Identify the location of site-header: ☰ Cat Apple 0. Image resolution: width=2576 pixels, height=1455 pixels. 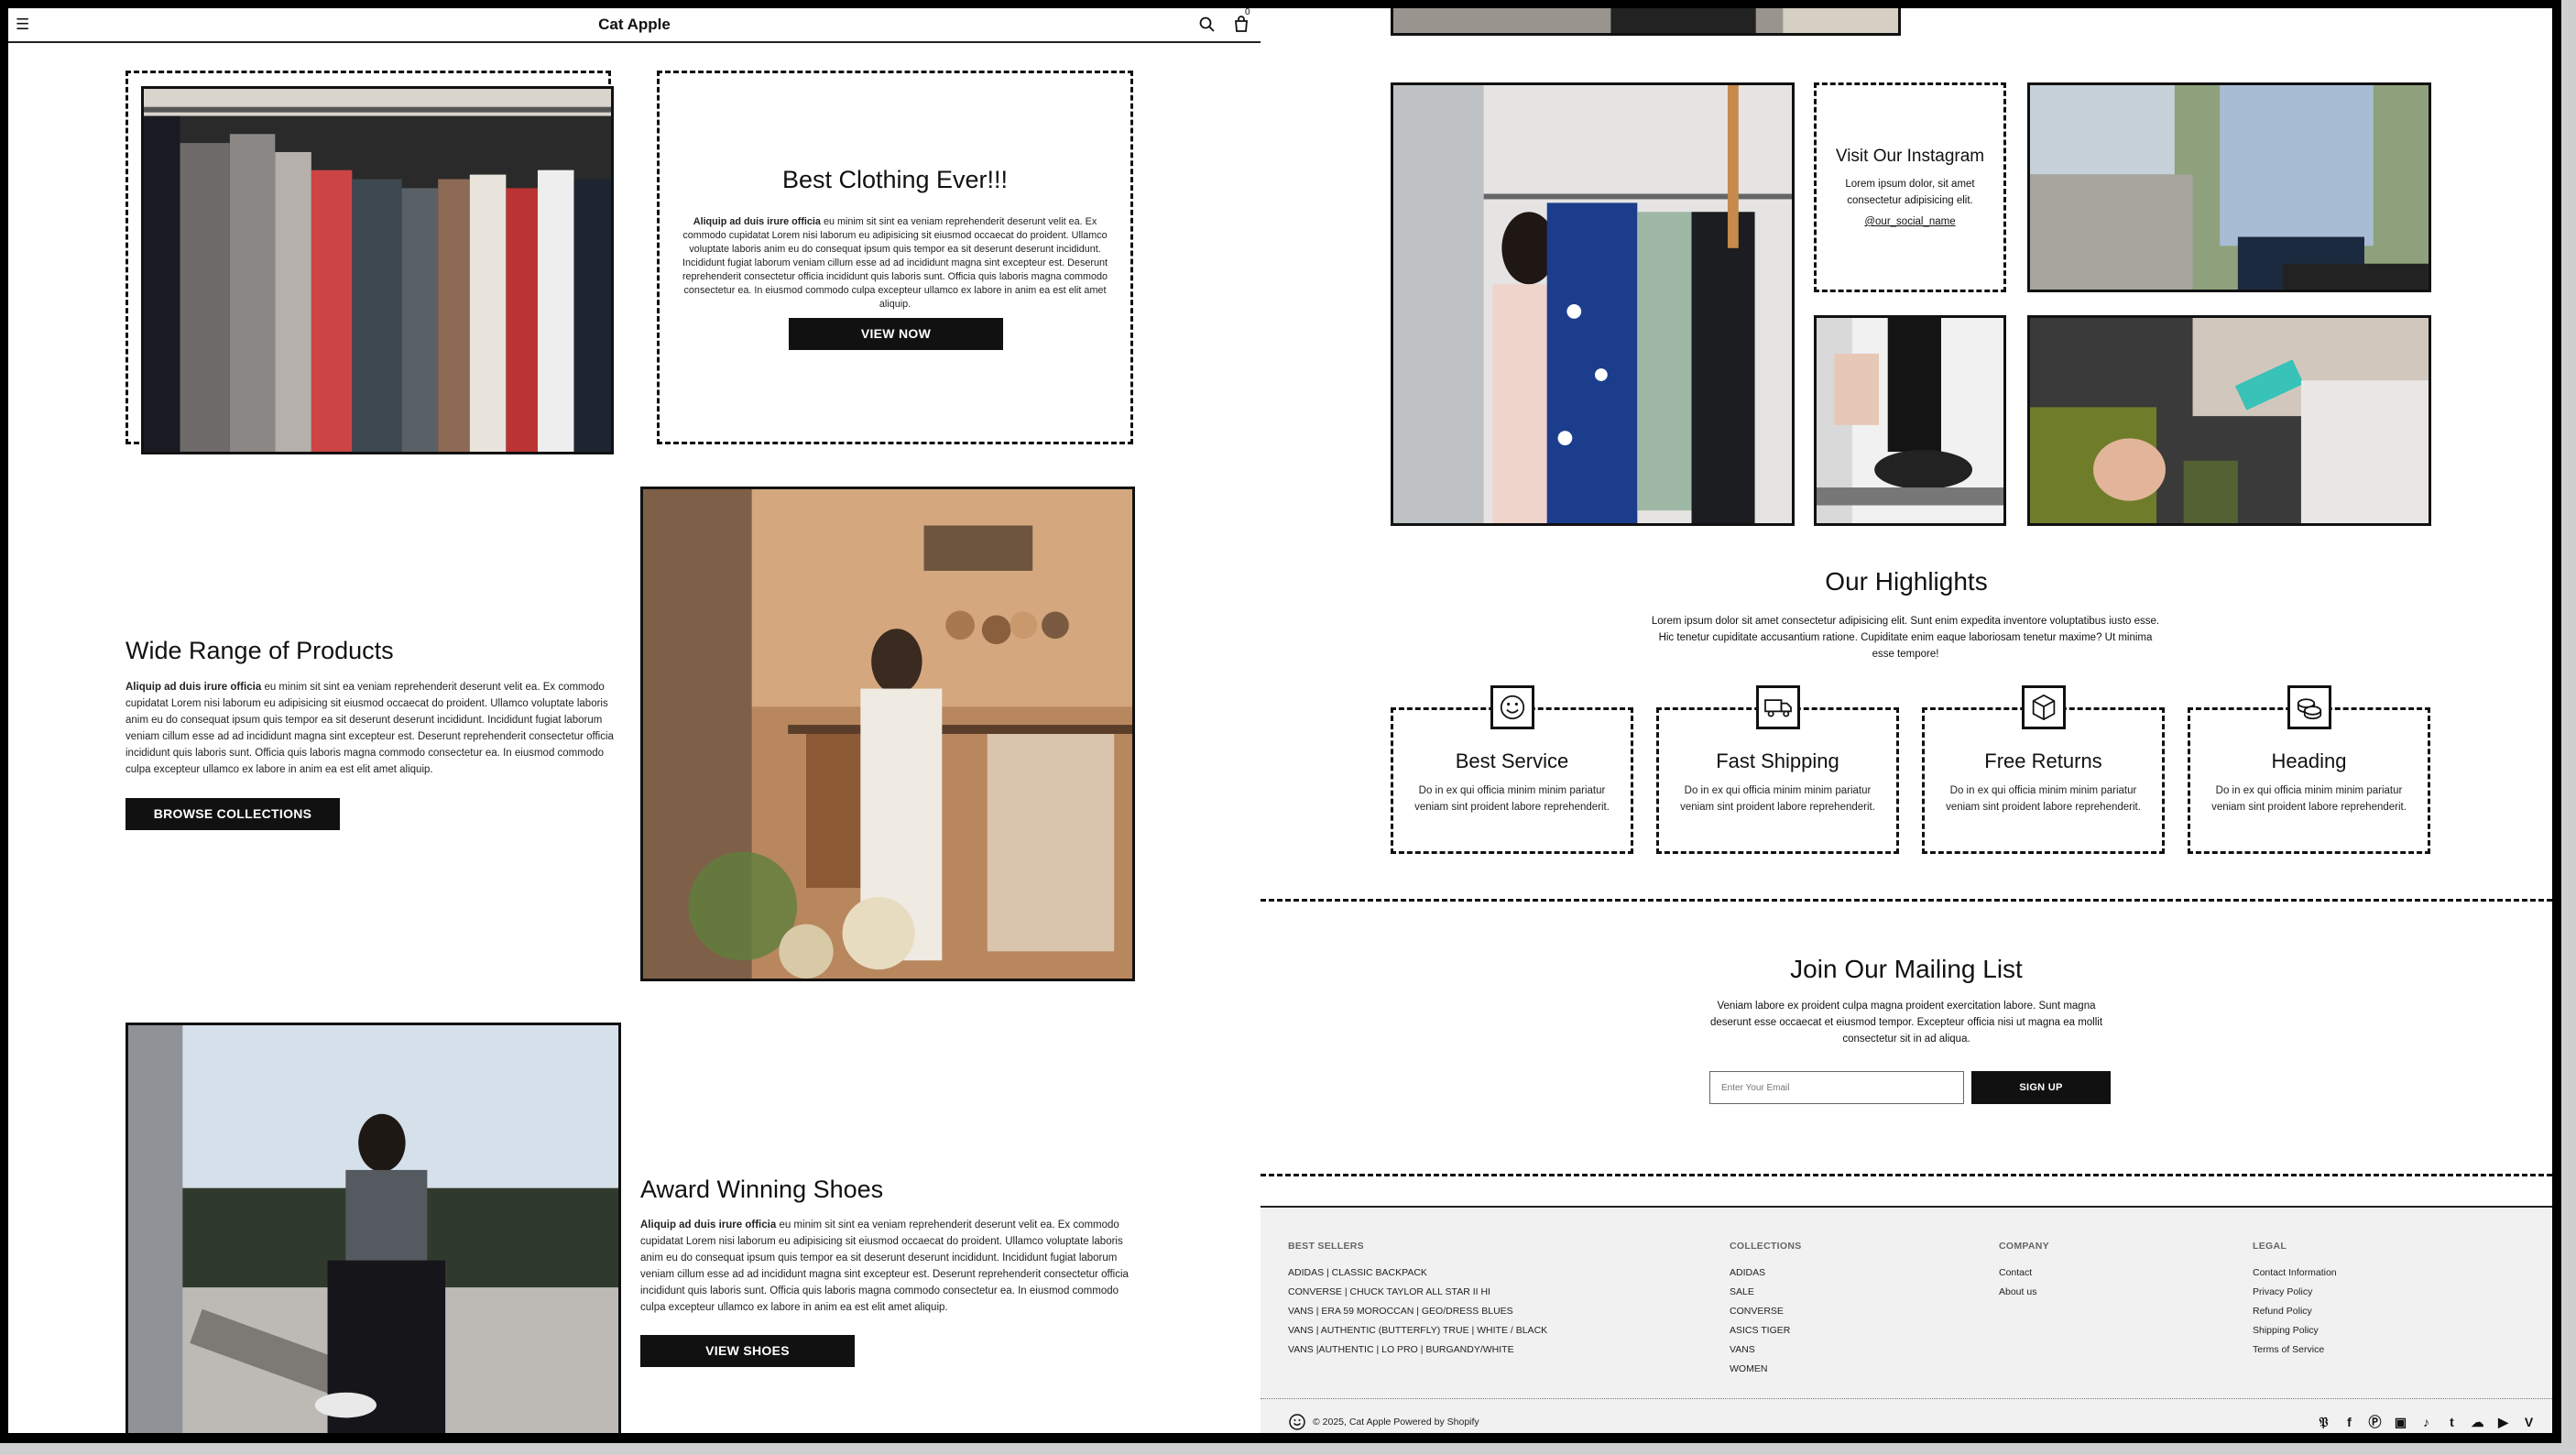
(634, 25).